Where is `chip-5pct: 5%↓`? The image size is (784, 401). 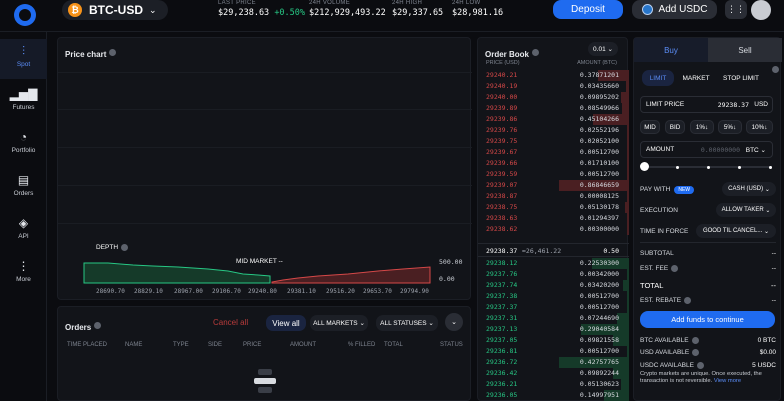
chip-5pct: 5%↓ is located at coordinates (730, 127).